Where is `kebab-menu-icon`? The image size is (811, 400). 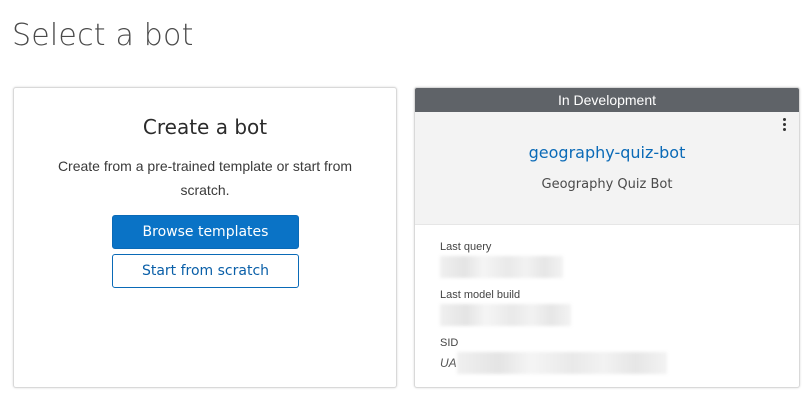 kebab-menu-icon is located at coordinates (784, 127).